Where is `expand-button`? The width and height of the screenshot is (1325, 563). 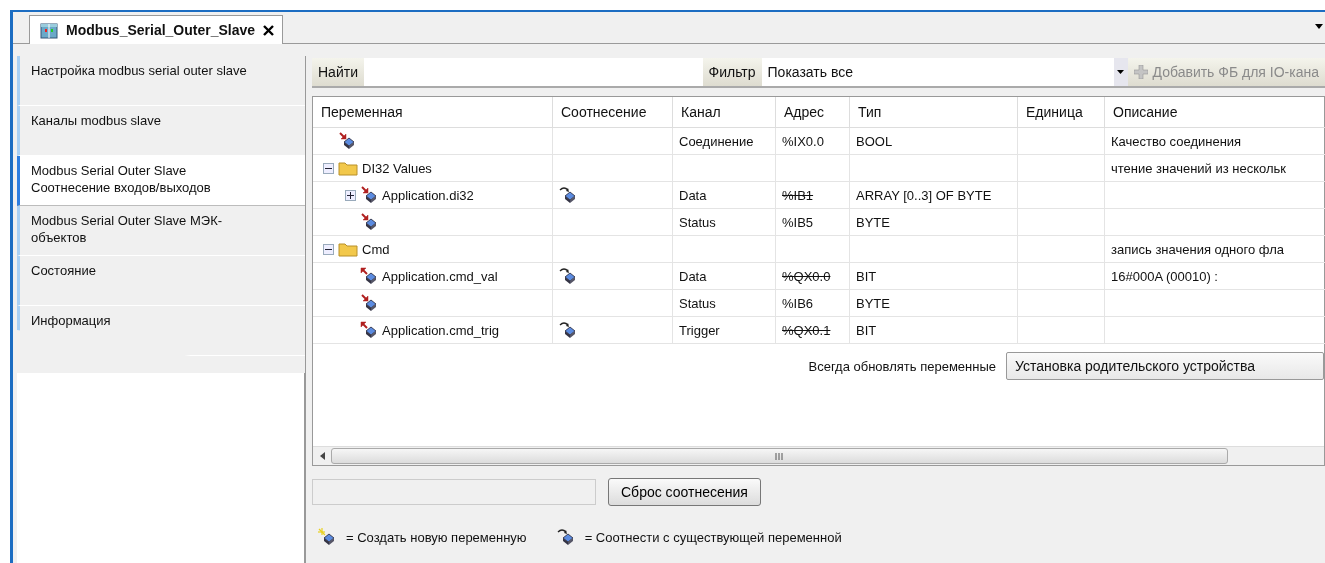 expand-button is located at coordinates (350, 195).